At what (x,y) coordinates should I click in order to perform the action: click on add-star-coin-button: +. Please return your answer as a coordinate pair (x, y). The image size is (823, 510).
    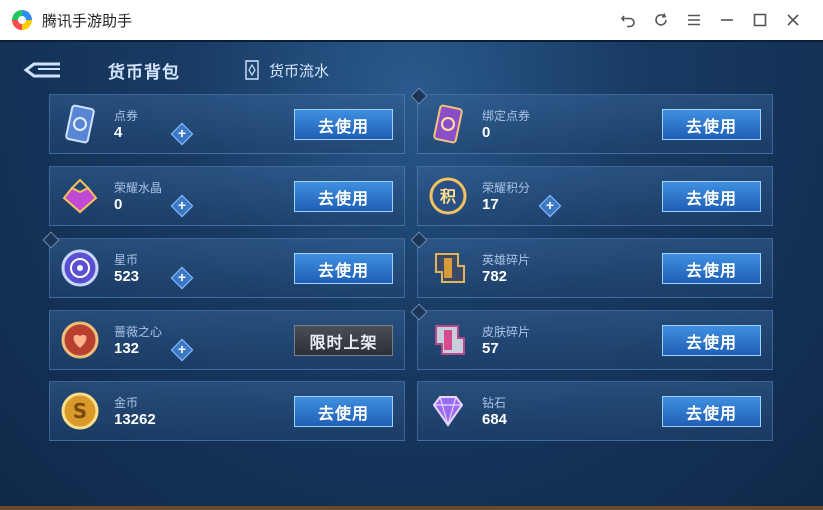
    Looking at the image, I should click on (182, 278).